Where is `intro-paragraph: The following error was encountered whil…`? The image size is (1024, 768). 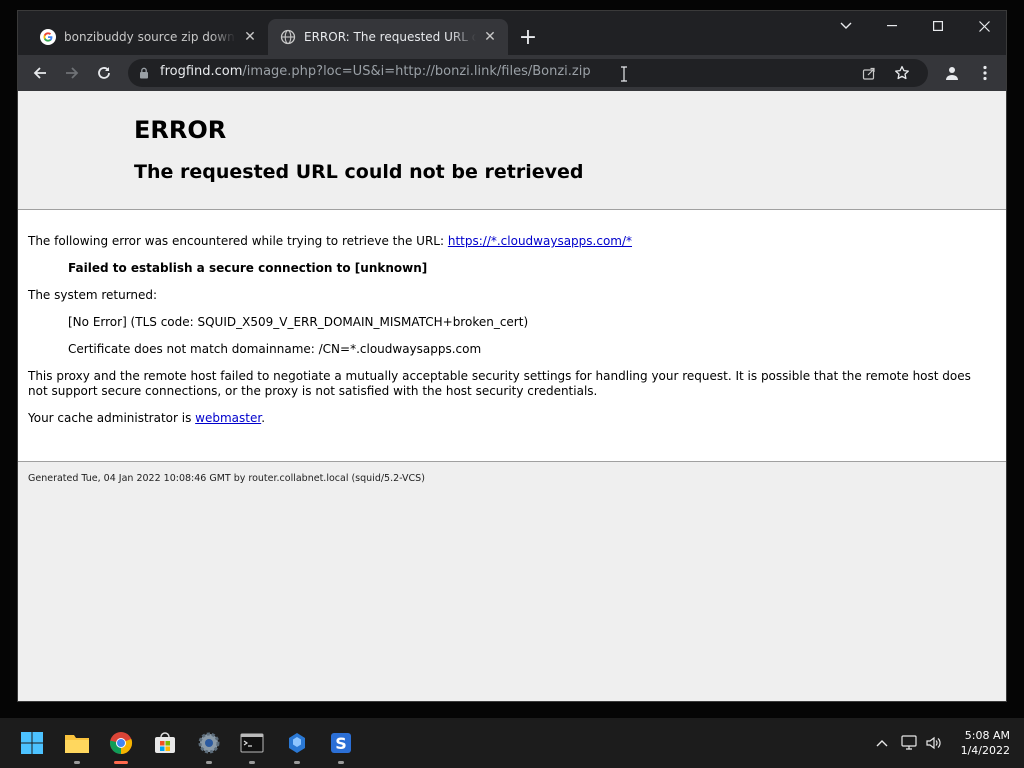 intro-paragraph: The following error was encountered whil… is located at coordinates (330, 241).